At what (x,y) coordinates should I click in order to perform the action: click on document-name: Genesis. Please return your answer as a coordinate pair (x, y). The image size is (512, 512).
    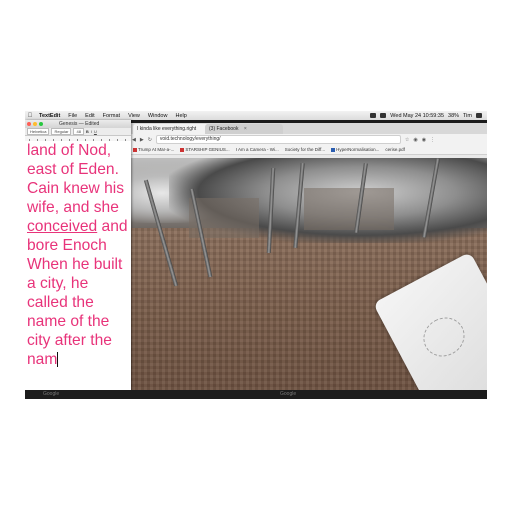
    Looking at the image, I should click on (68, 124).